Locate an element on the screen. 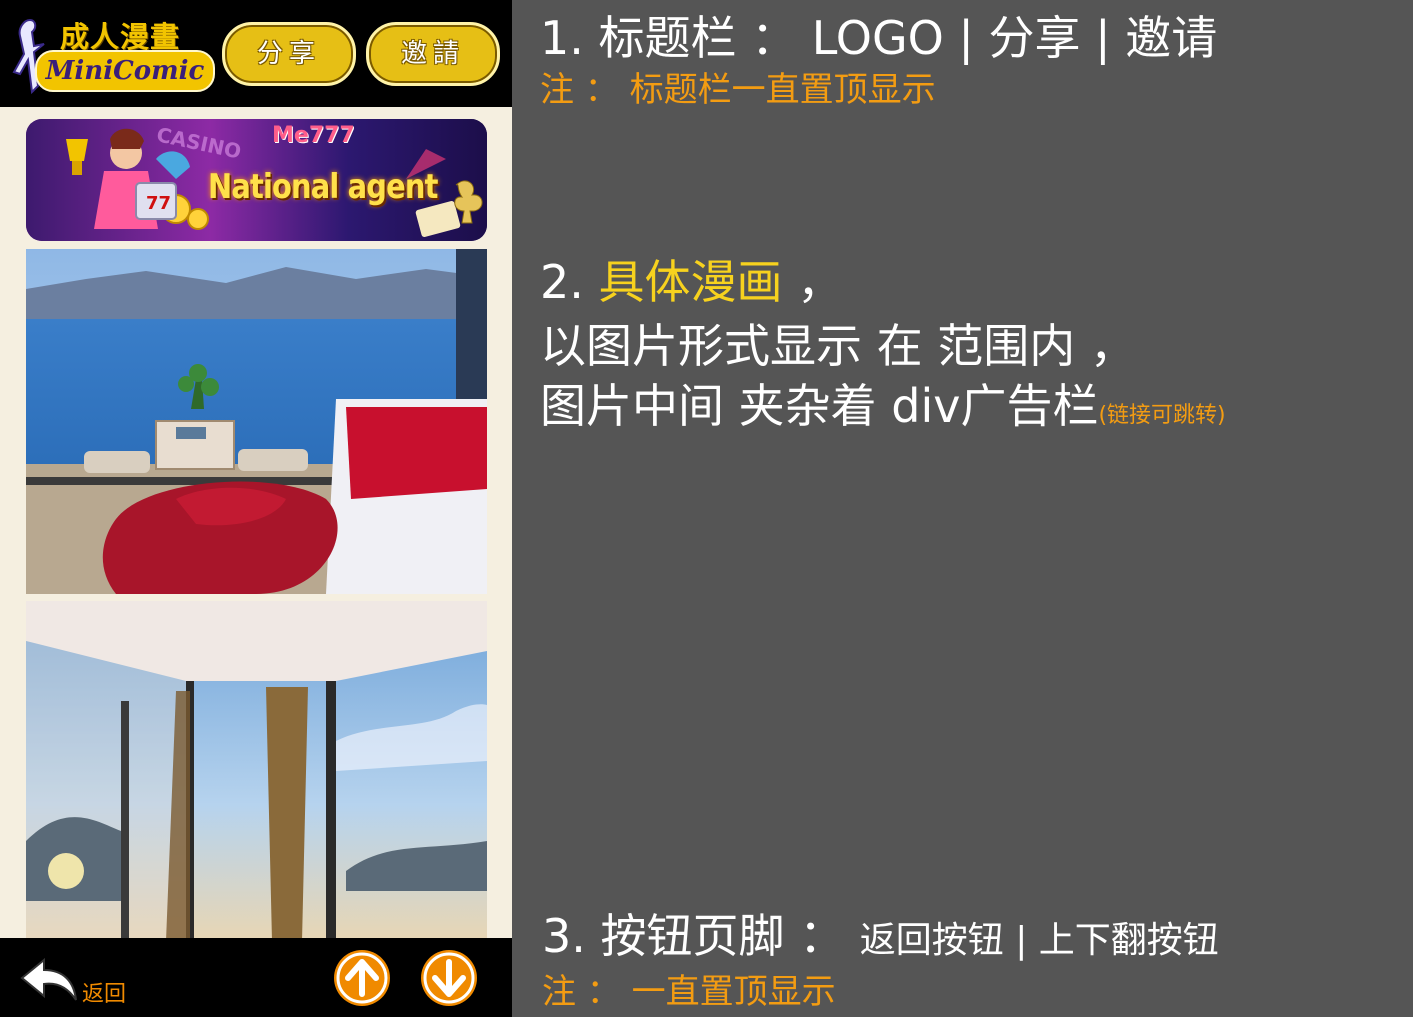  back-arrow-icon is located at coordinates (48, 979).